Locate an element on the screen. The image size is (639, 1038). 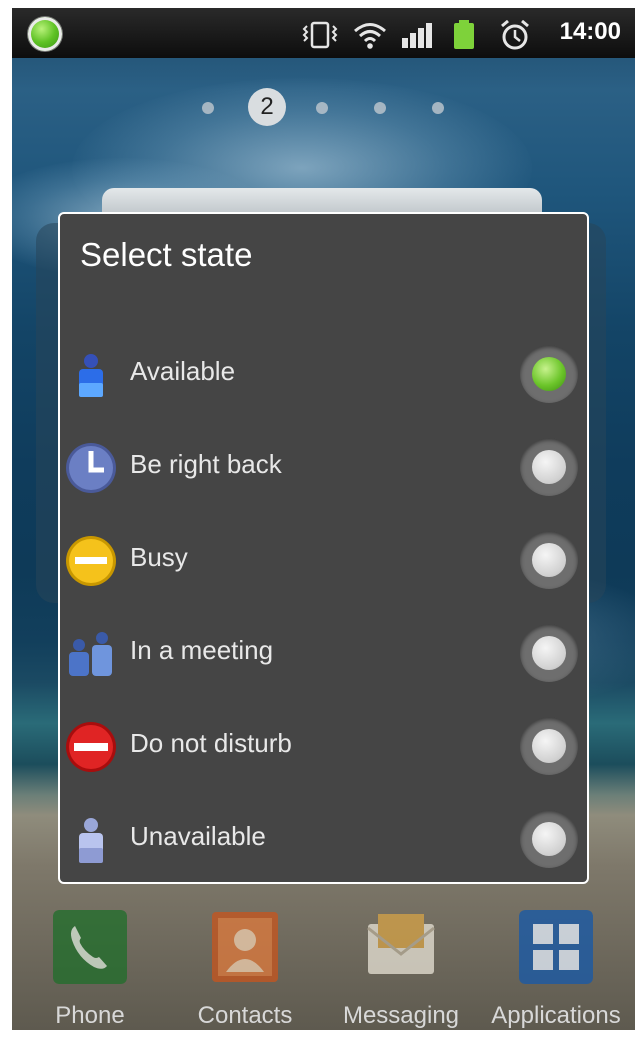
vibrate-icon is located at coordinates (320, 35).